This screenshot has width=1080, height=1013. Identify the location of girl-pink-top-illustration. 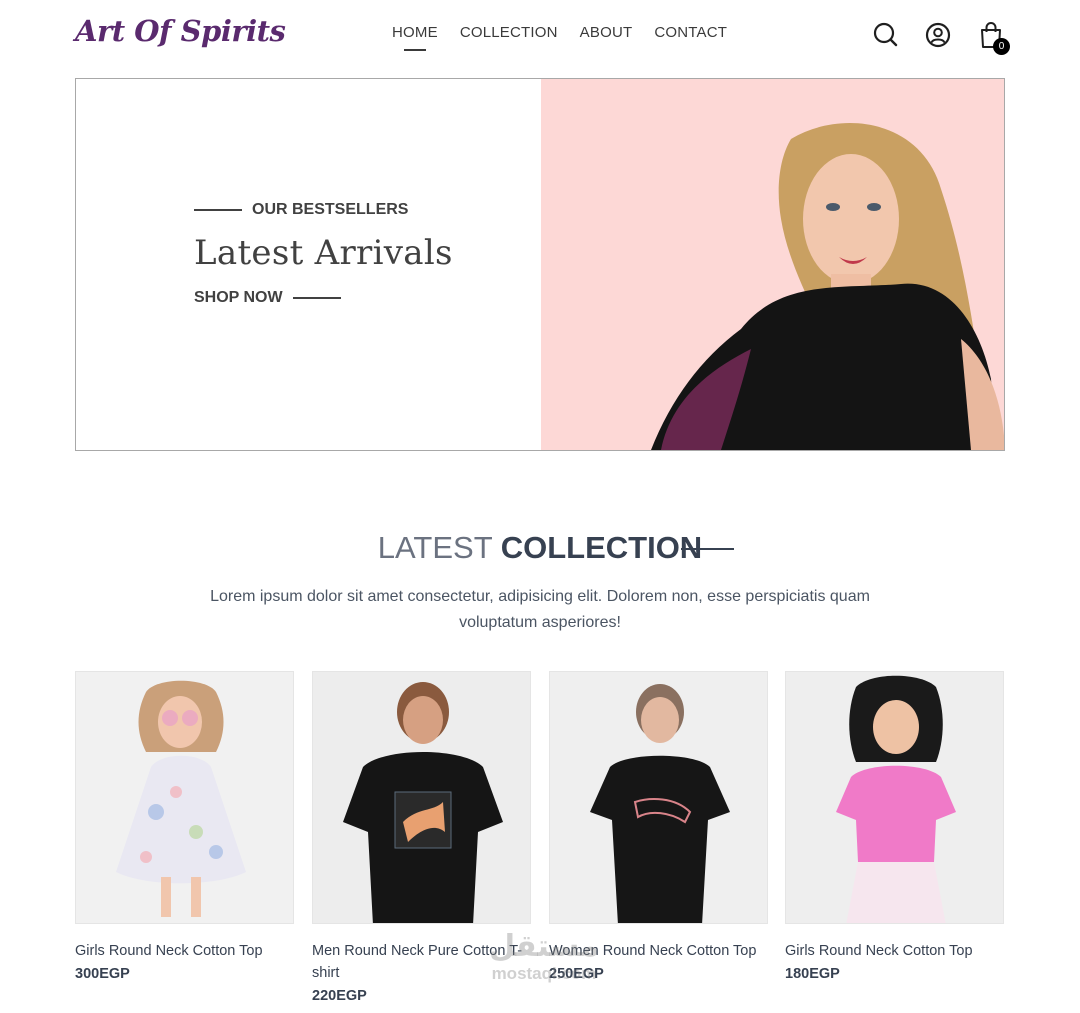
(894, 797).